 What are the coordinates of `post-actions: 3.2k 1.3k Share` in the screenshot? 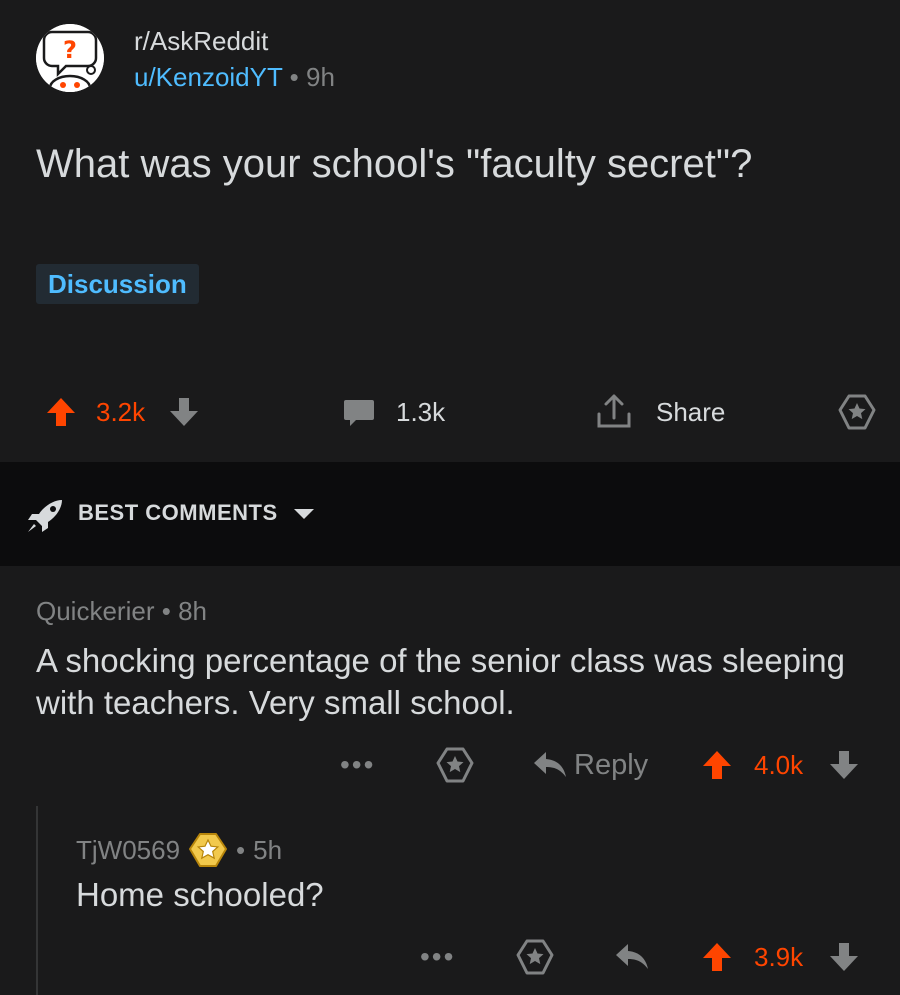 It's located at (450, 412).